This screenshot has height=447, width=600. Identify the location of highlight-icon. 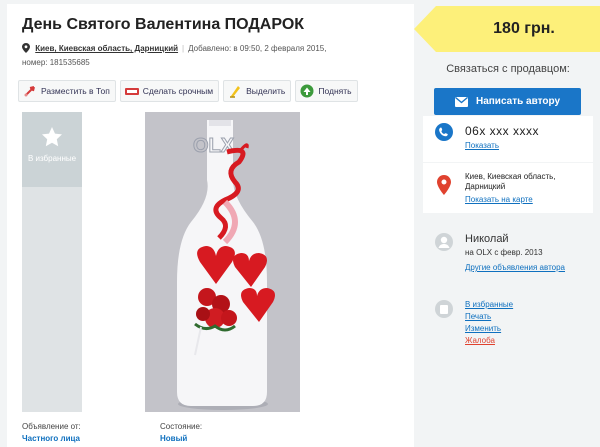
(235, 92).